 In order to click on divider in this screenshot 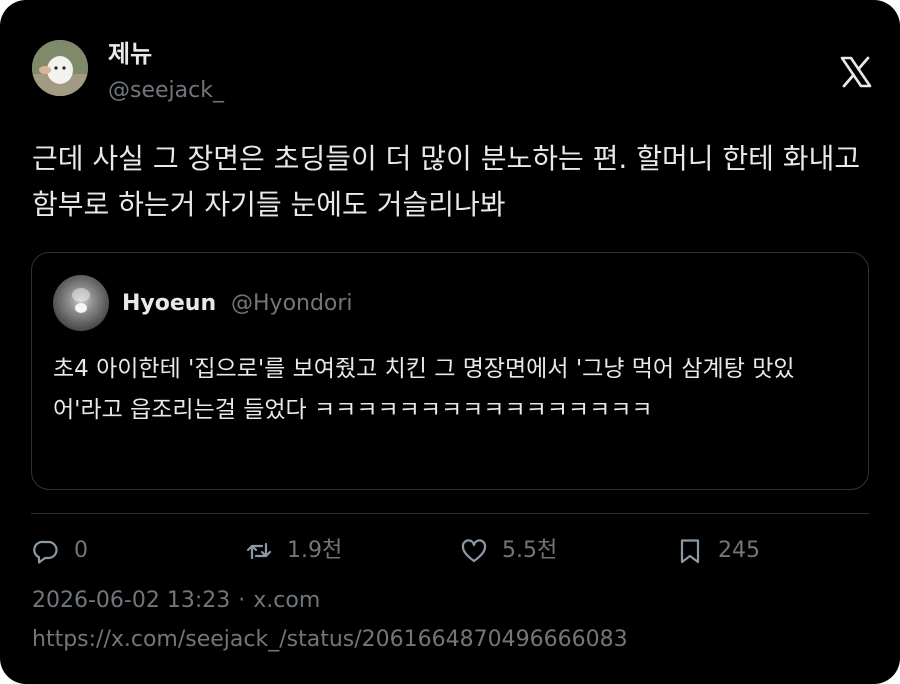, I will do `click(450, 513)`.